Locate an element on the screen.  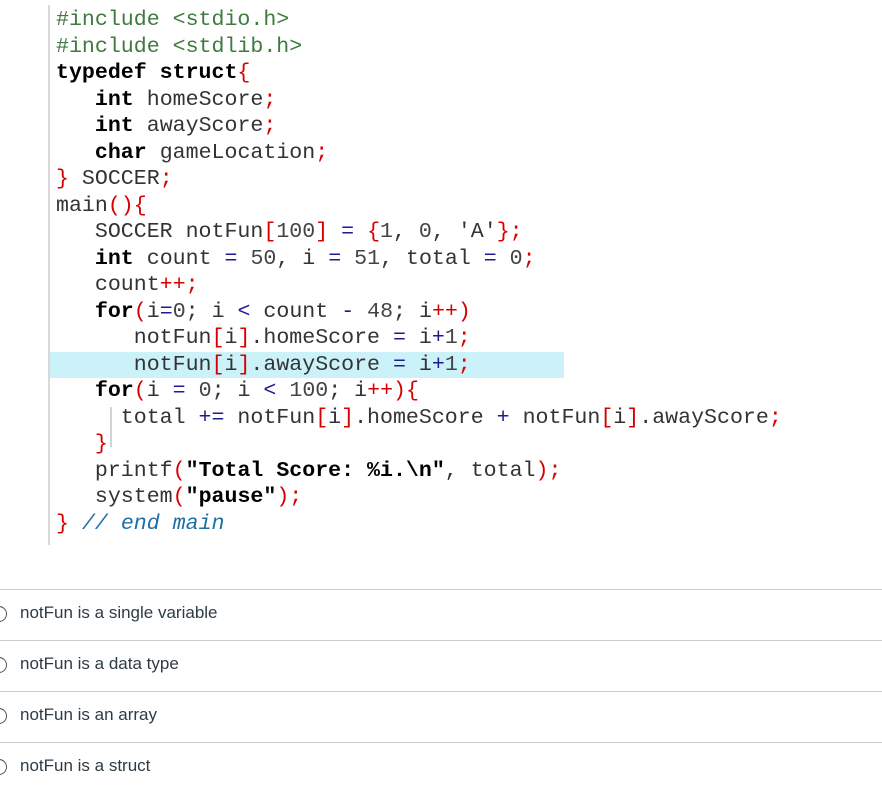
answer-option-label: notFun is a single variable is located at coordinates (119, 612).